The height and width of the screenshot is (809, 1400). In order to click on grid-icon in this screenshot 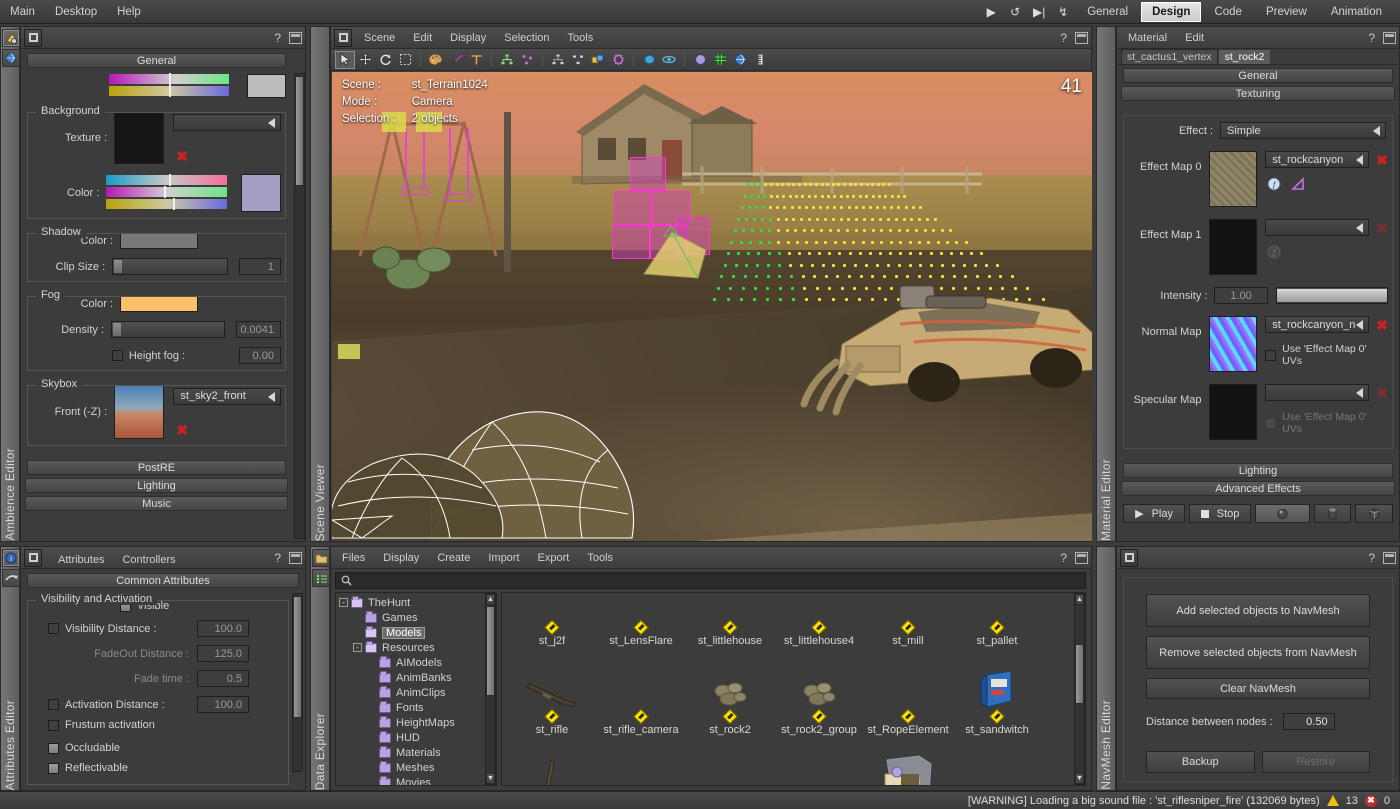, I will do `click(720, 60)`.